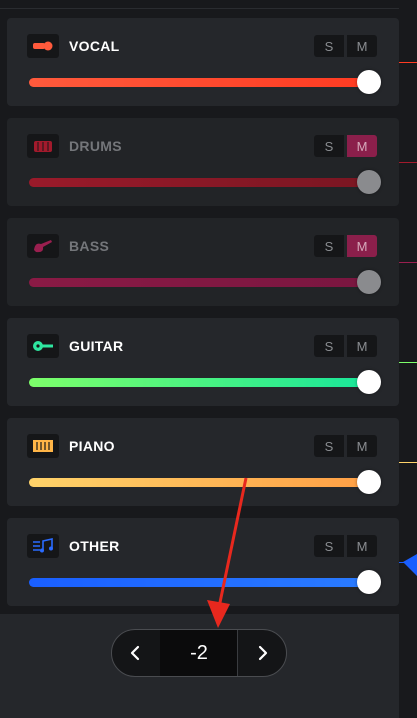 The width and height of the screenshot is (417, 718). What do you see at coordinates (96, 346) in the screenshot?
I see `track-name: GUITAR` at bounding box center [96, 346].